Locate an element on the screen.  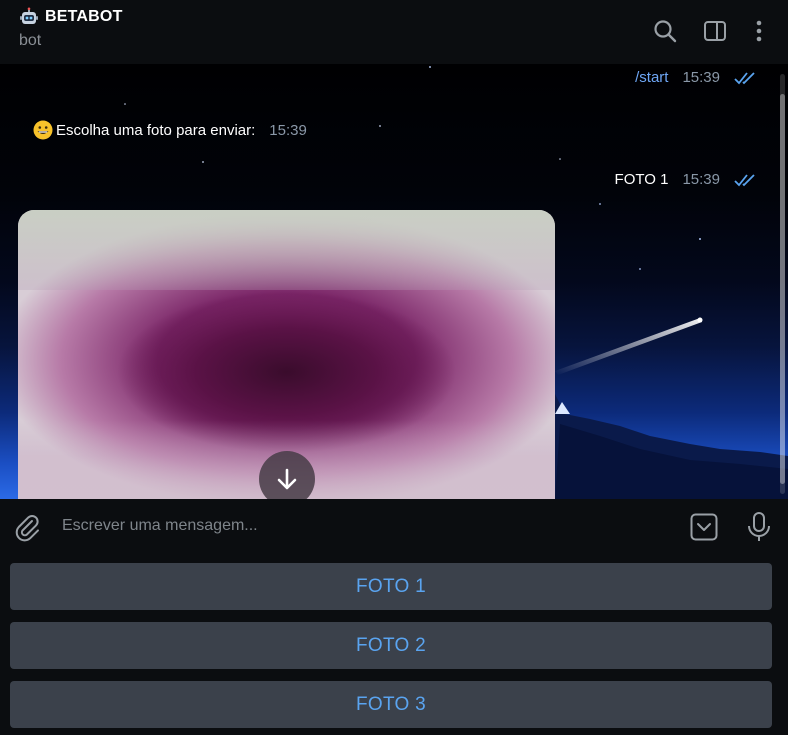
chat-title: BETABOT is located at coordinates (84, 16).